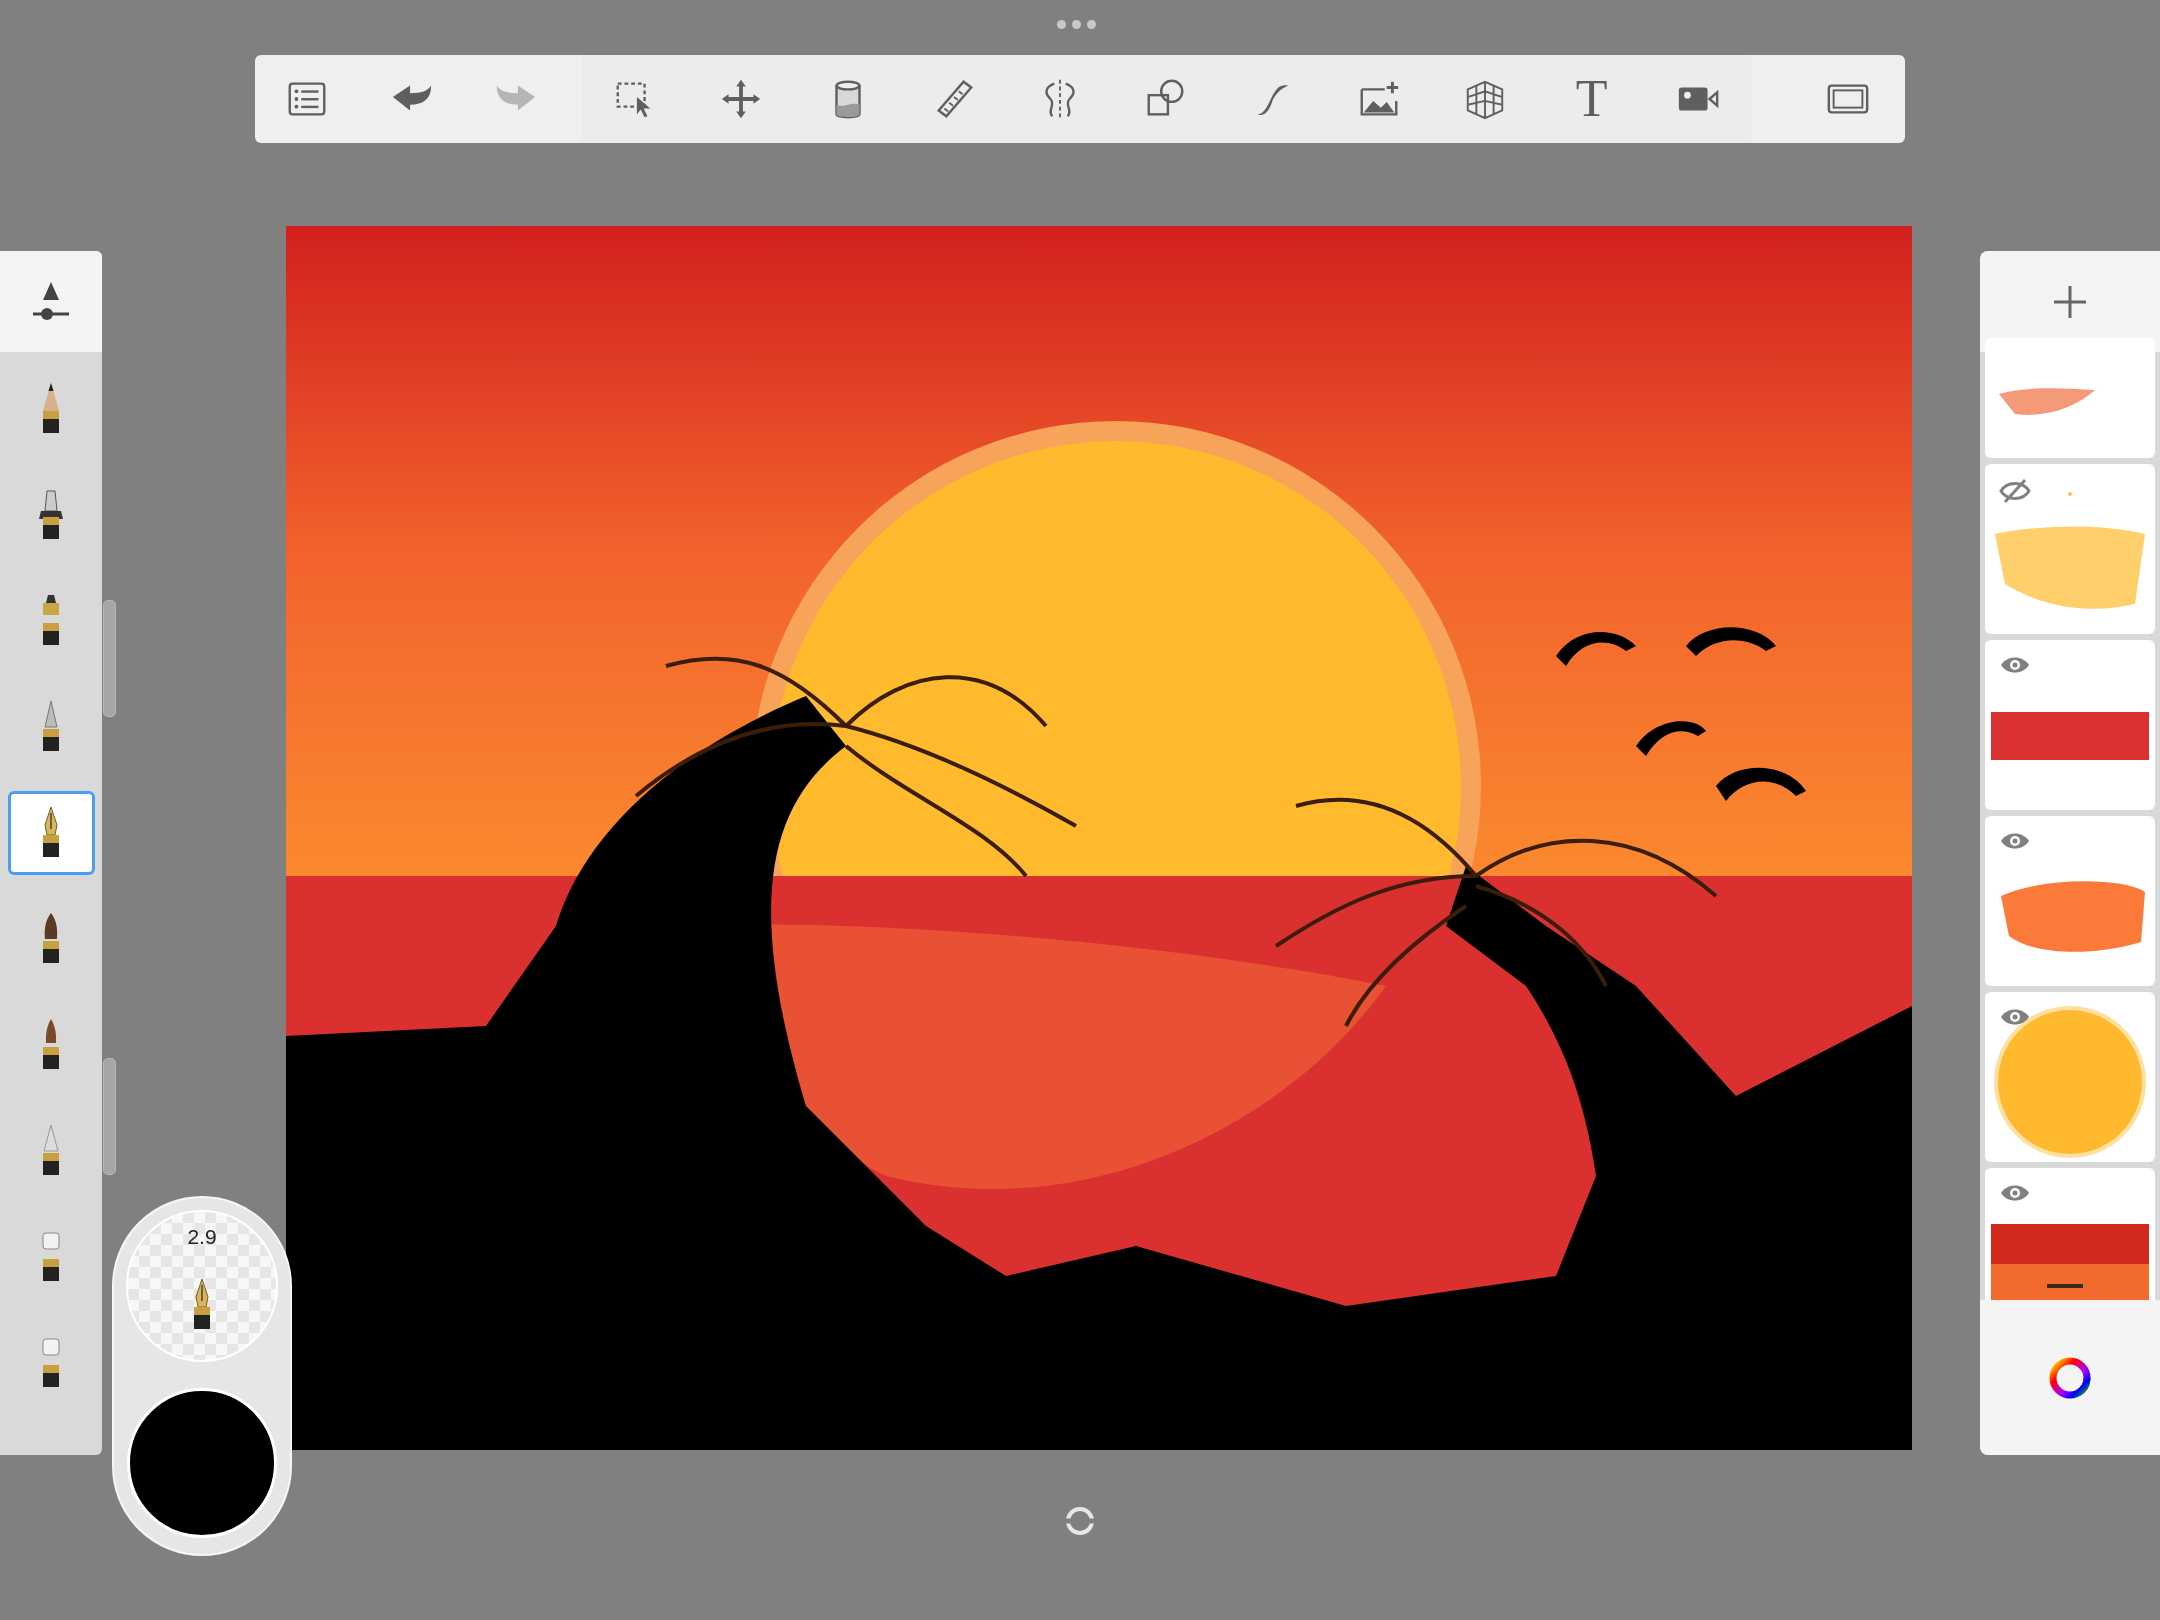 The image size is (2160, 1620). What do you see at coordinates (202, 1376) in the screenshot?
I see `brush-puck: 2.9` at bounding box center [202, 1376].